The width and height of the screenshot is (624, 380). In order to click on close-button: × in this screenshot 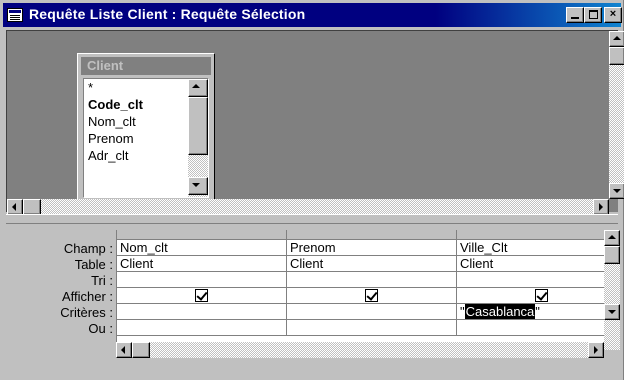, I will do `click(613, 15)`.